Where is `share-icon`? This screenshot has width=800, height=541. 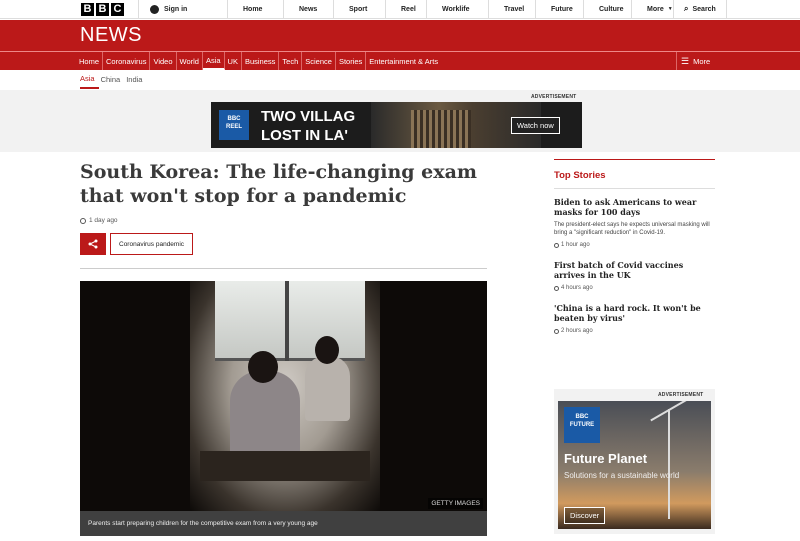
share-icon is located at coordinates (93, 244).